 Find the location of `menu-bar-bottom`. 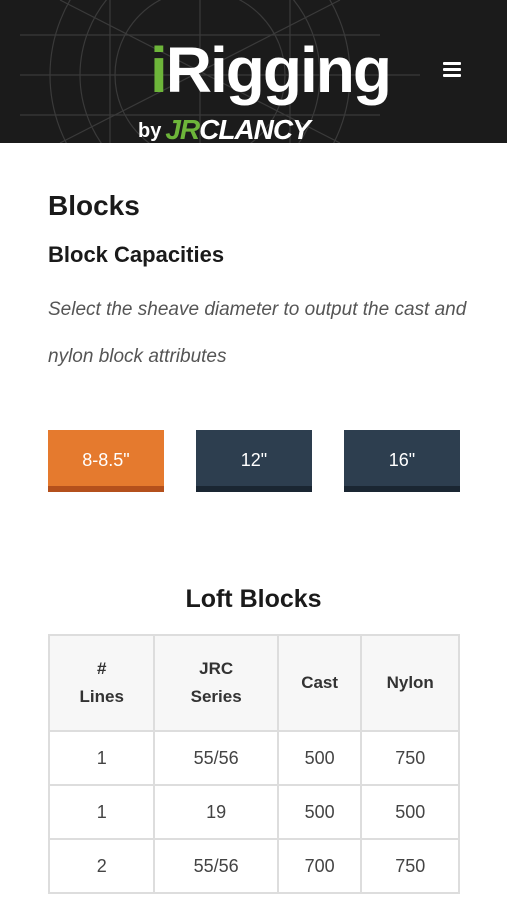

menu-bar-bottom is located at coordinates (452, 75).